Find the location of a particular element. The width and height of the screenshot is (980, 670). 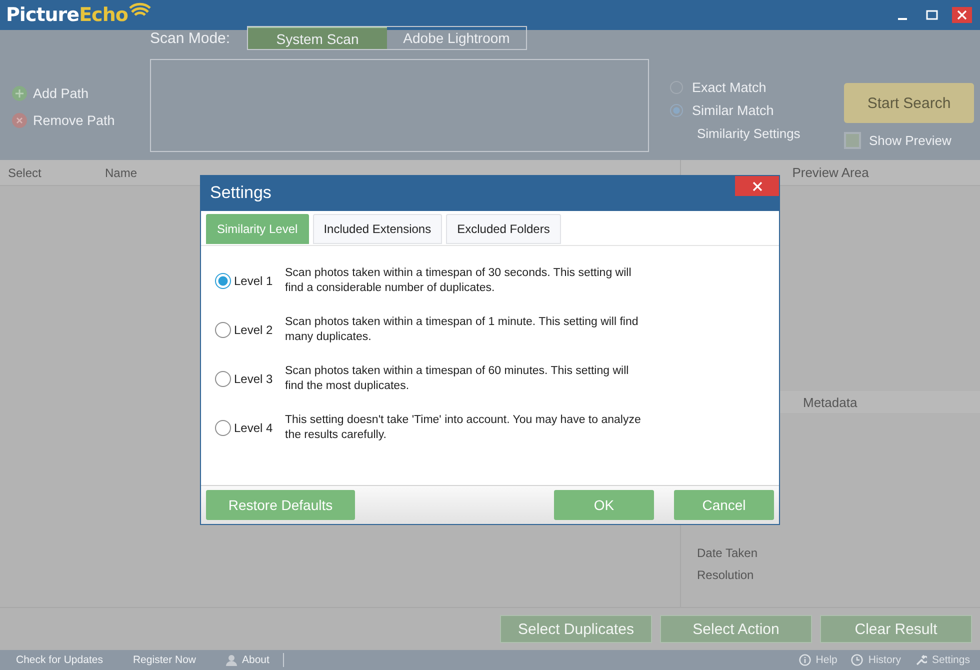

info-icon is located at coordinates (804, 660).